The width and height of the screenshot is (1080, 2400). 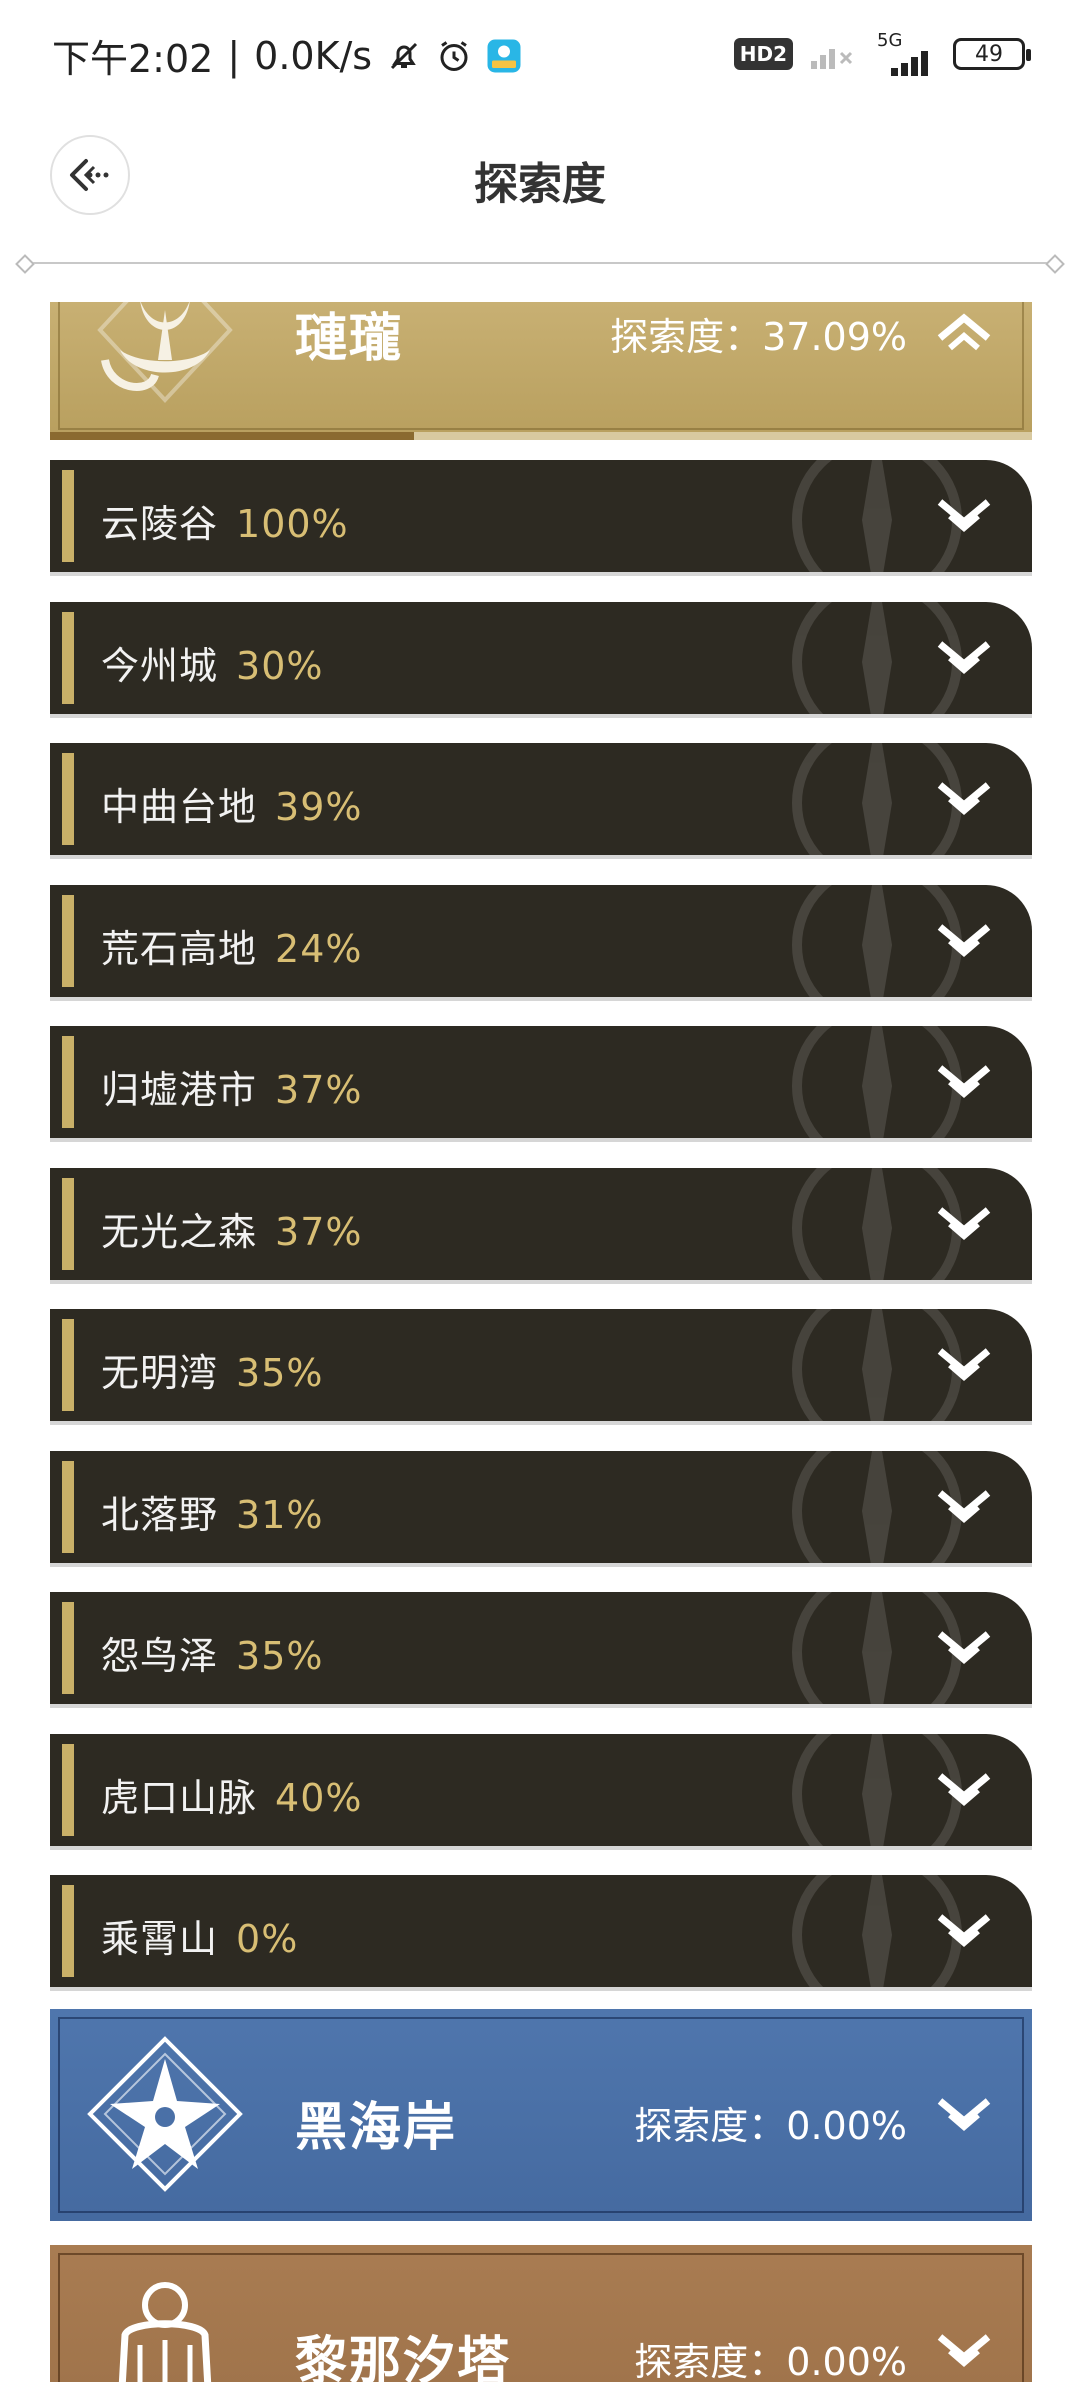 I want to click on area-label: 荒石高地 24%, so click(x=231, y=945).